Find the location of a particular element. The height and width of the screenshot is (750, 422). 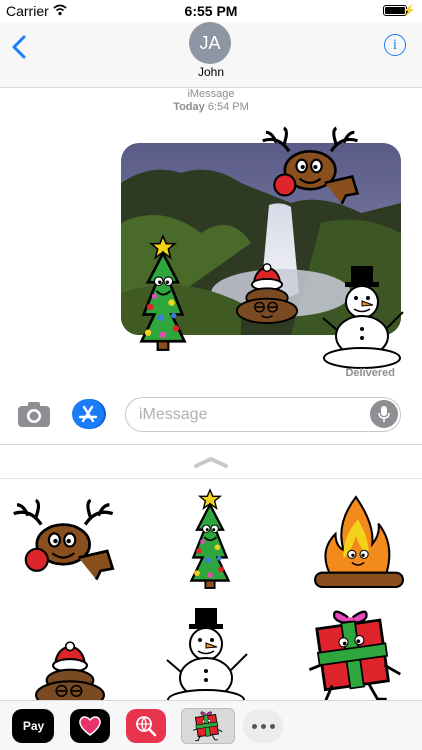

globe-search-icon is located at coordinates (146, 726).